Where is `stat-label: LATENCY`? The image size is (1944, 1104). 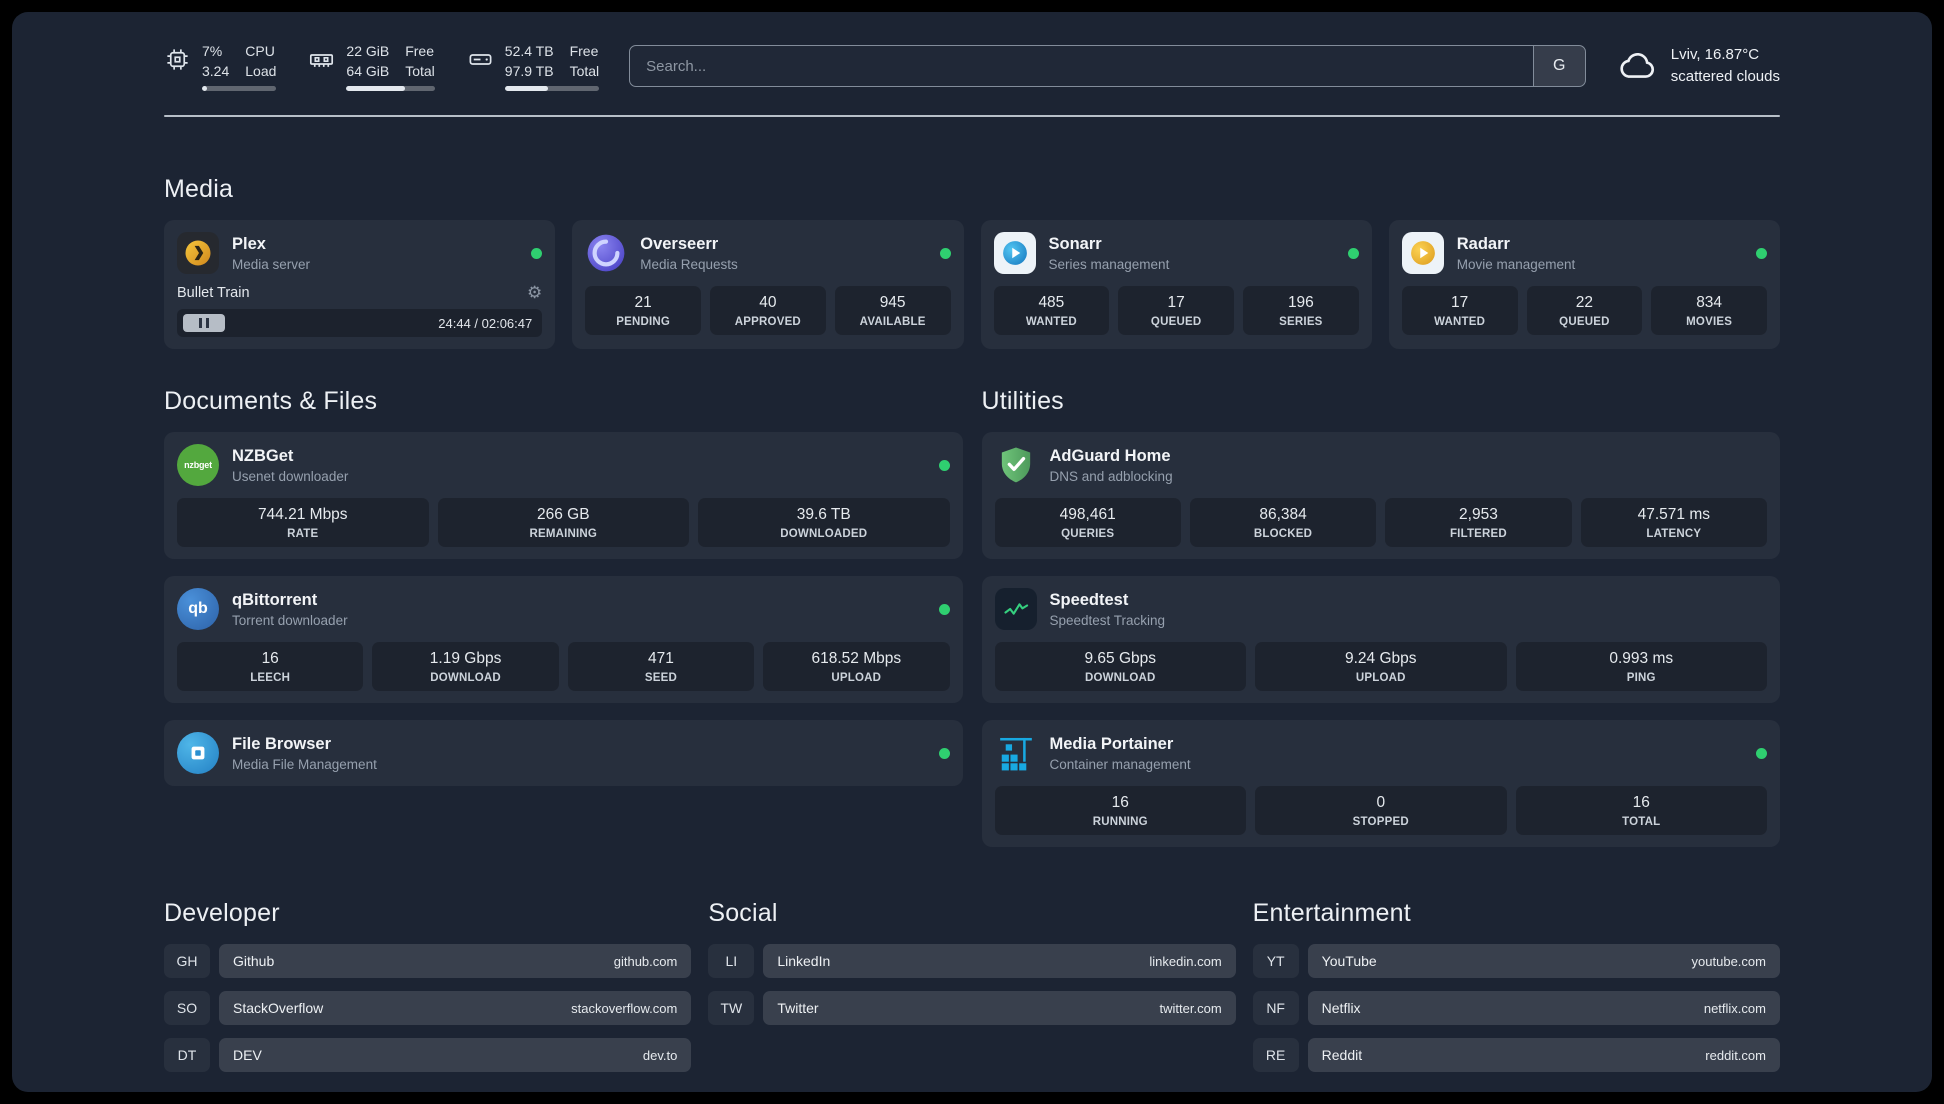 stat-label: LATENCY is located at coordinates (1674, 534).